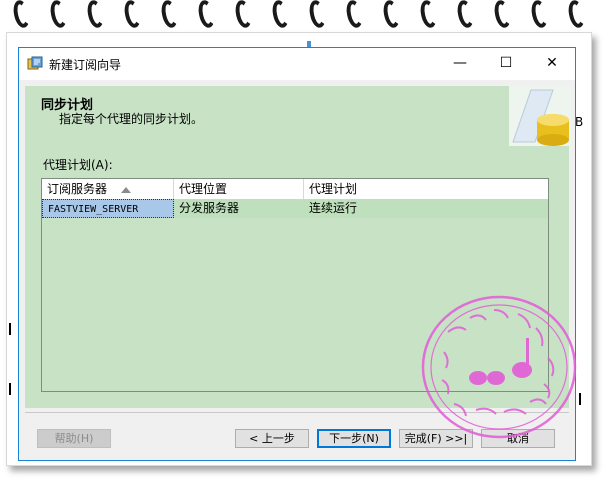  I want to click on maximize-button: ☐, so click(506, 63).